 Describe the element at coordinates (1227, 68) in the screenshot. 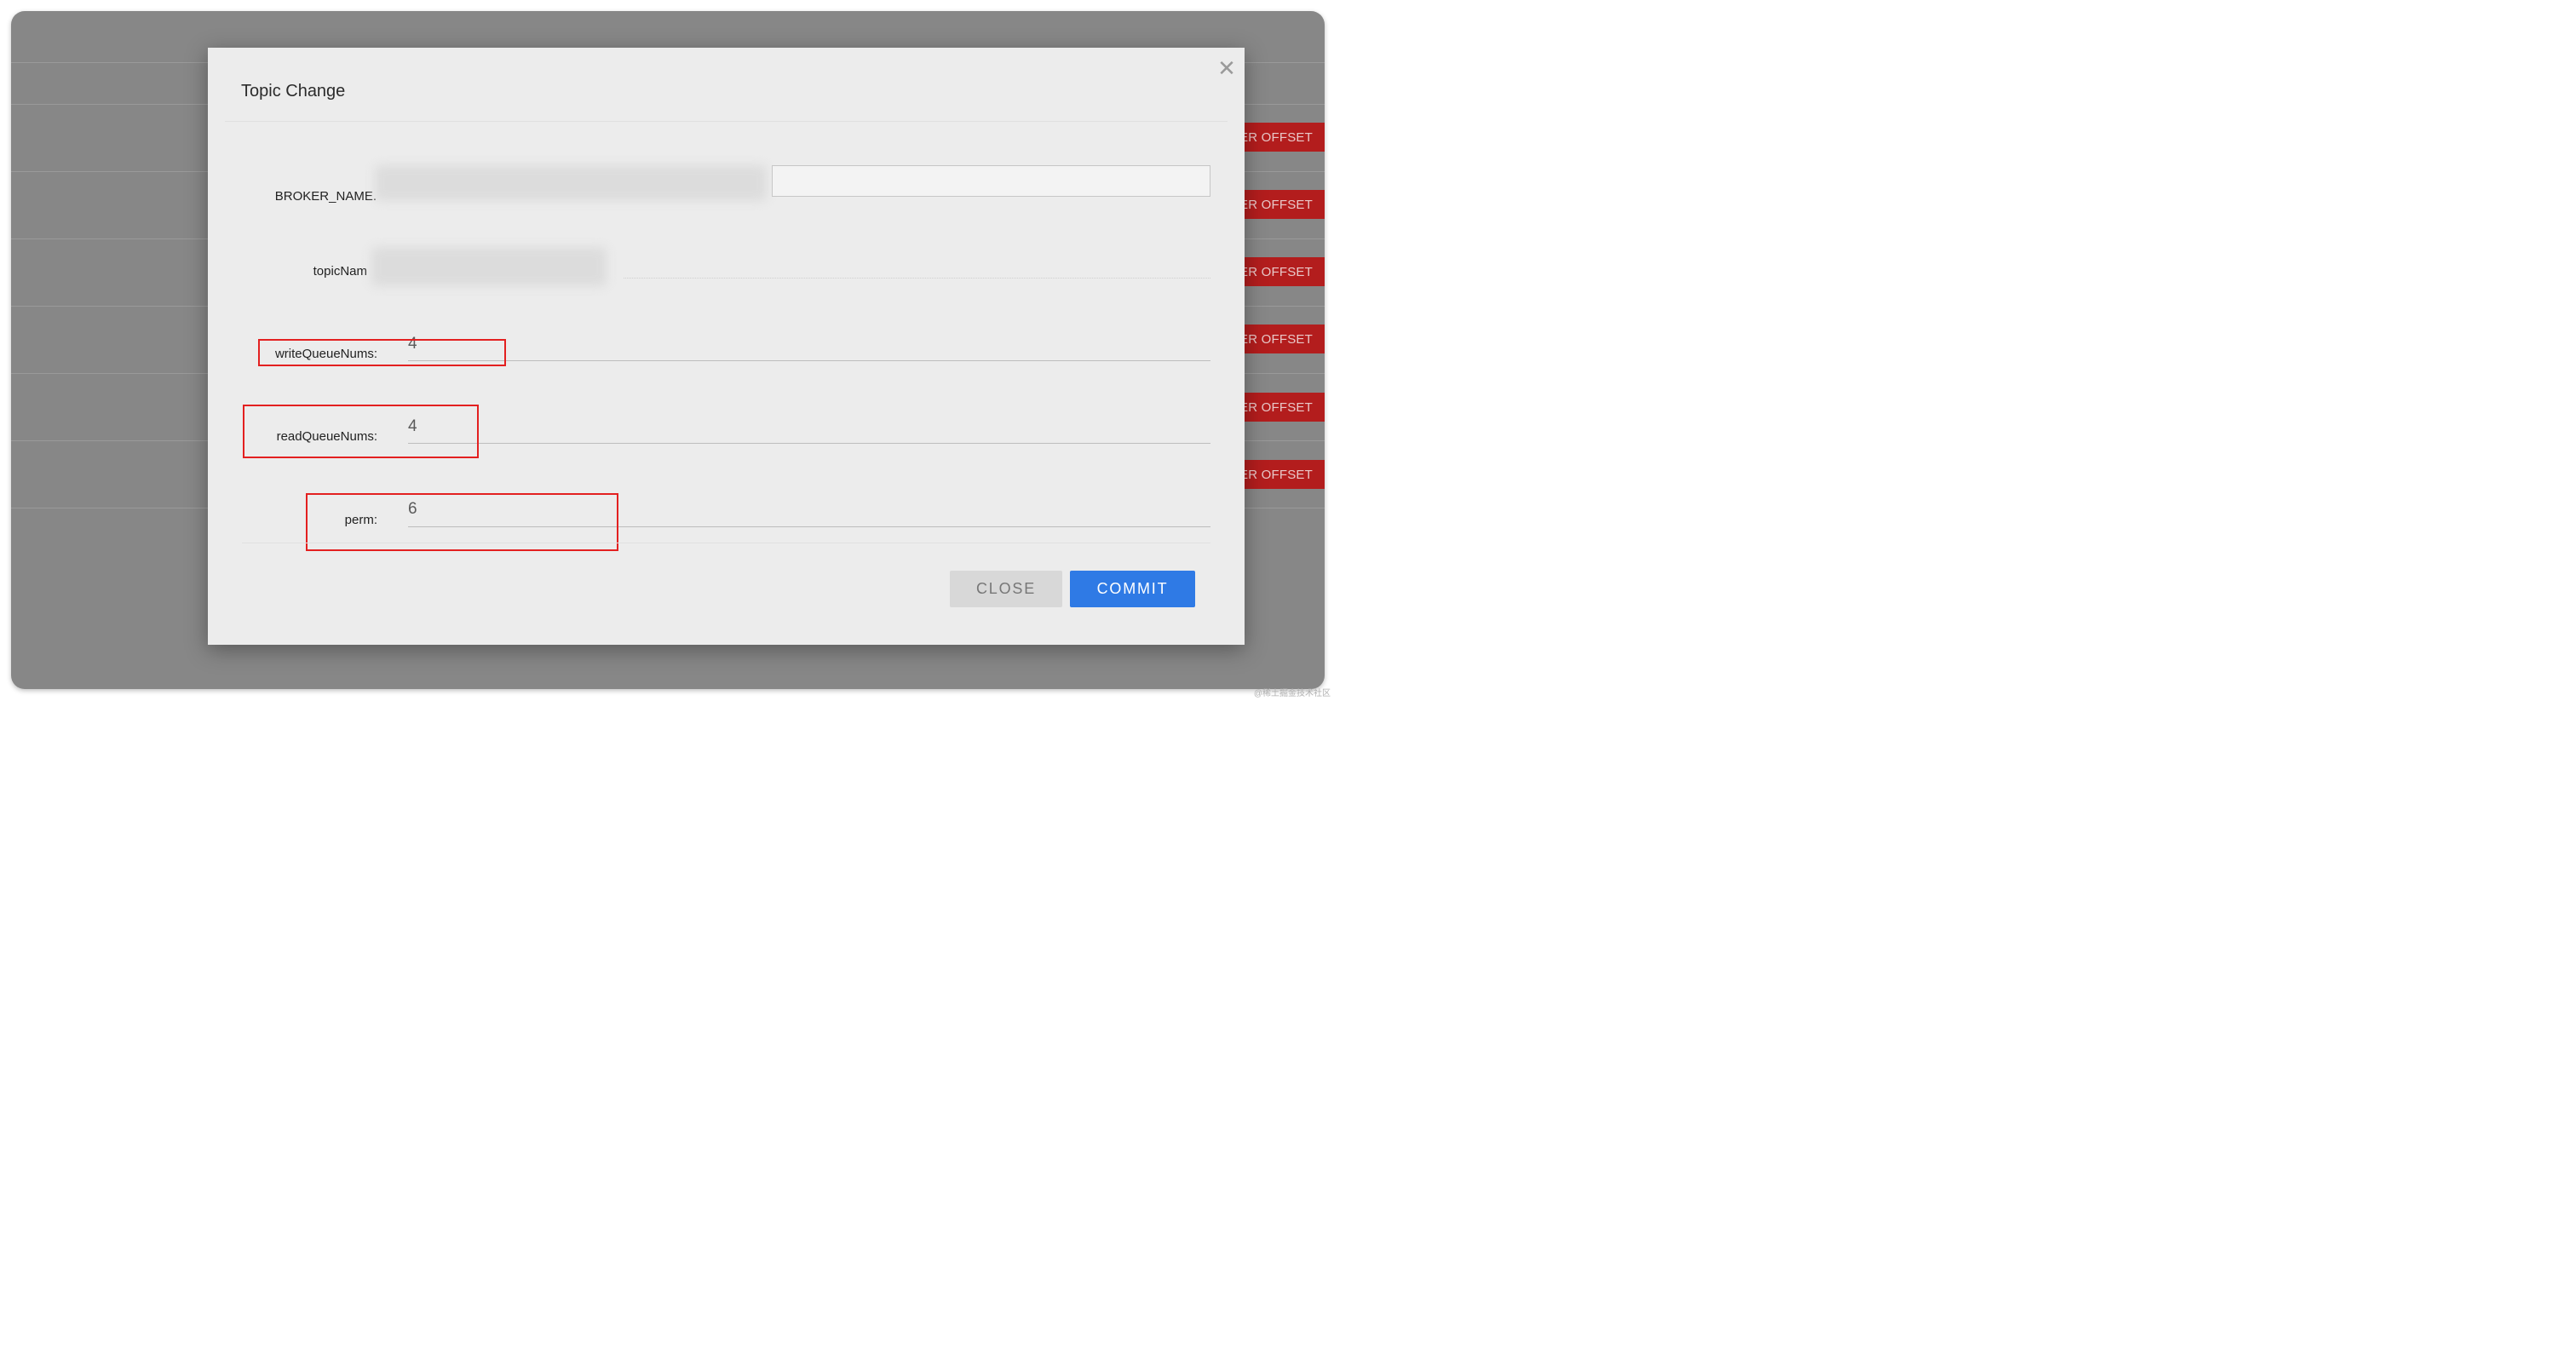

I see `close-icon: ✕` at that location.